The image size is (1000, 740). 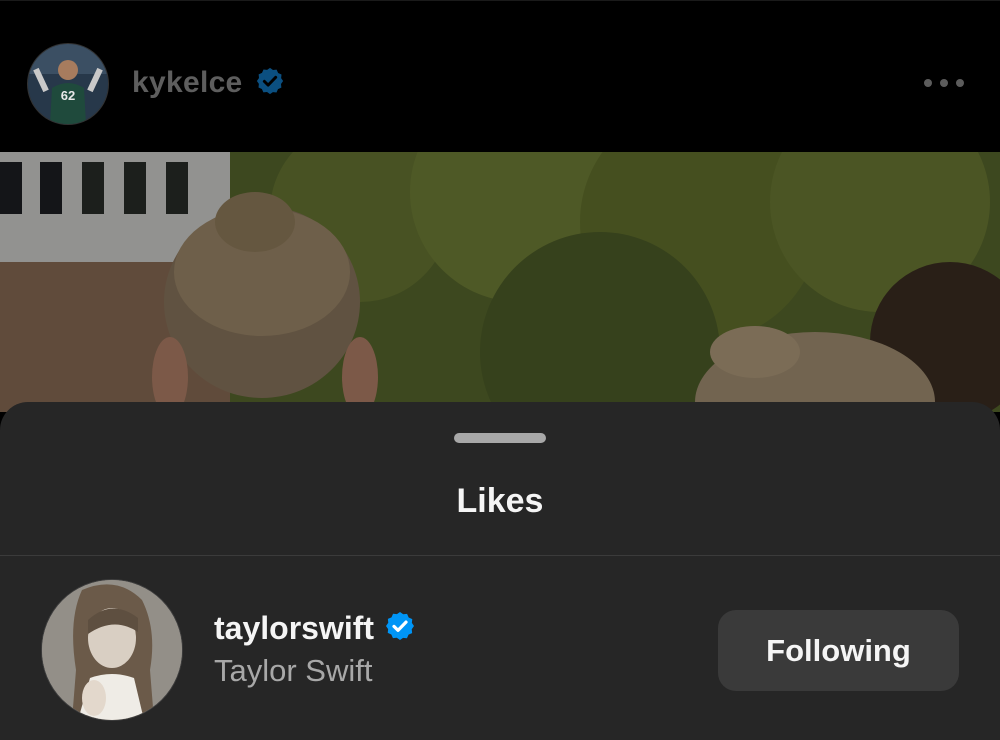 I want to click on avatar-image, so click(x=112, y=650).